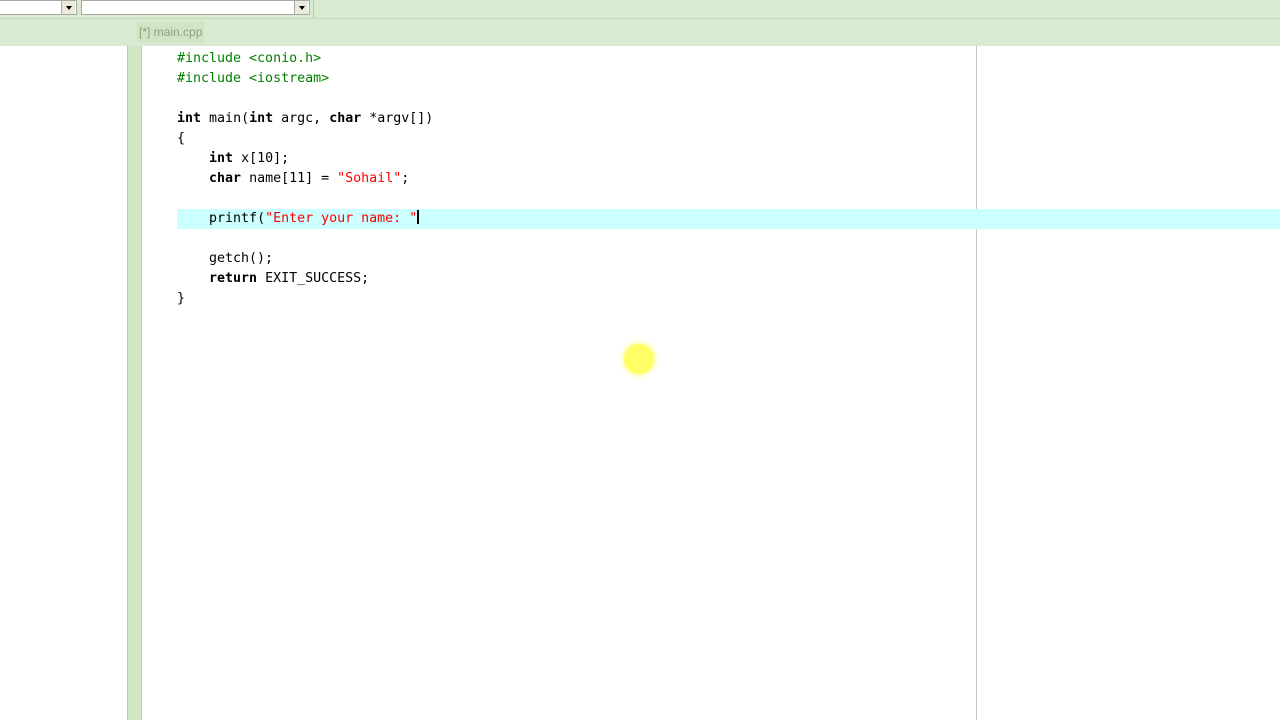 Image resolution: width=1280 pixels, height=720 pixels. What do you see at coordinates (253, 78) in the screenshot?
I see `preprocessor-token: #include <iostream>` at bounding box center [253, 78].